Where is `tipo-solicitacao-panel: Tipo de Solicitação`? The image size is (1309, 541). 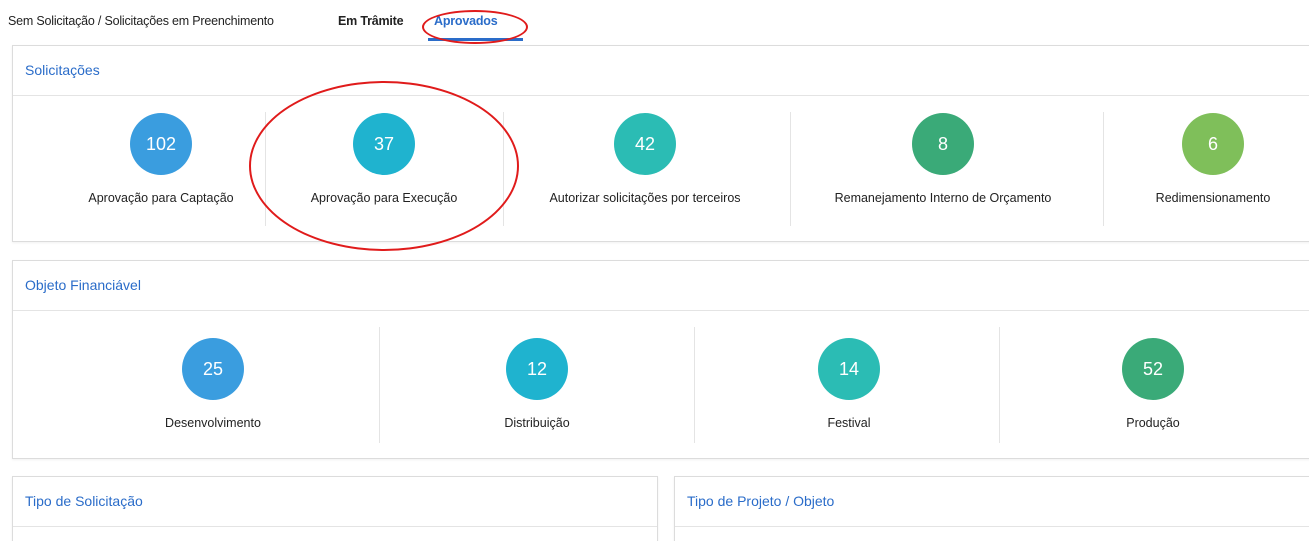 tipo-solicitacao-panel: Tipo de Solicitação is located at coordinates (335, 508).